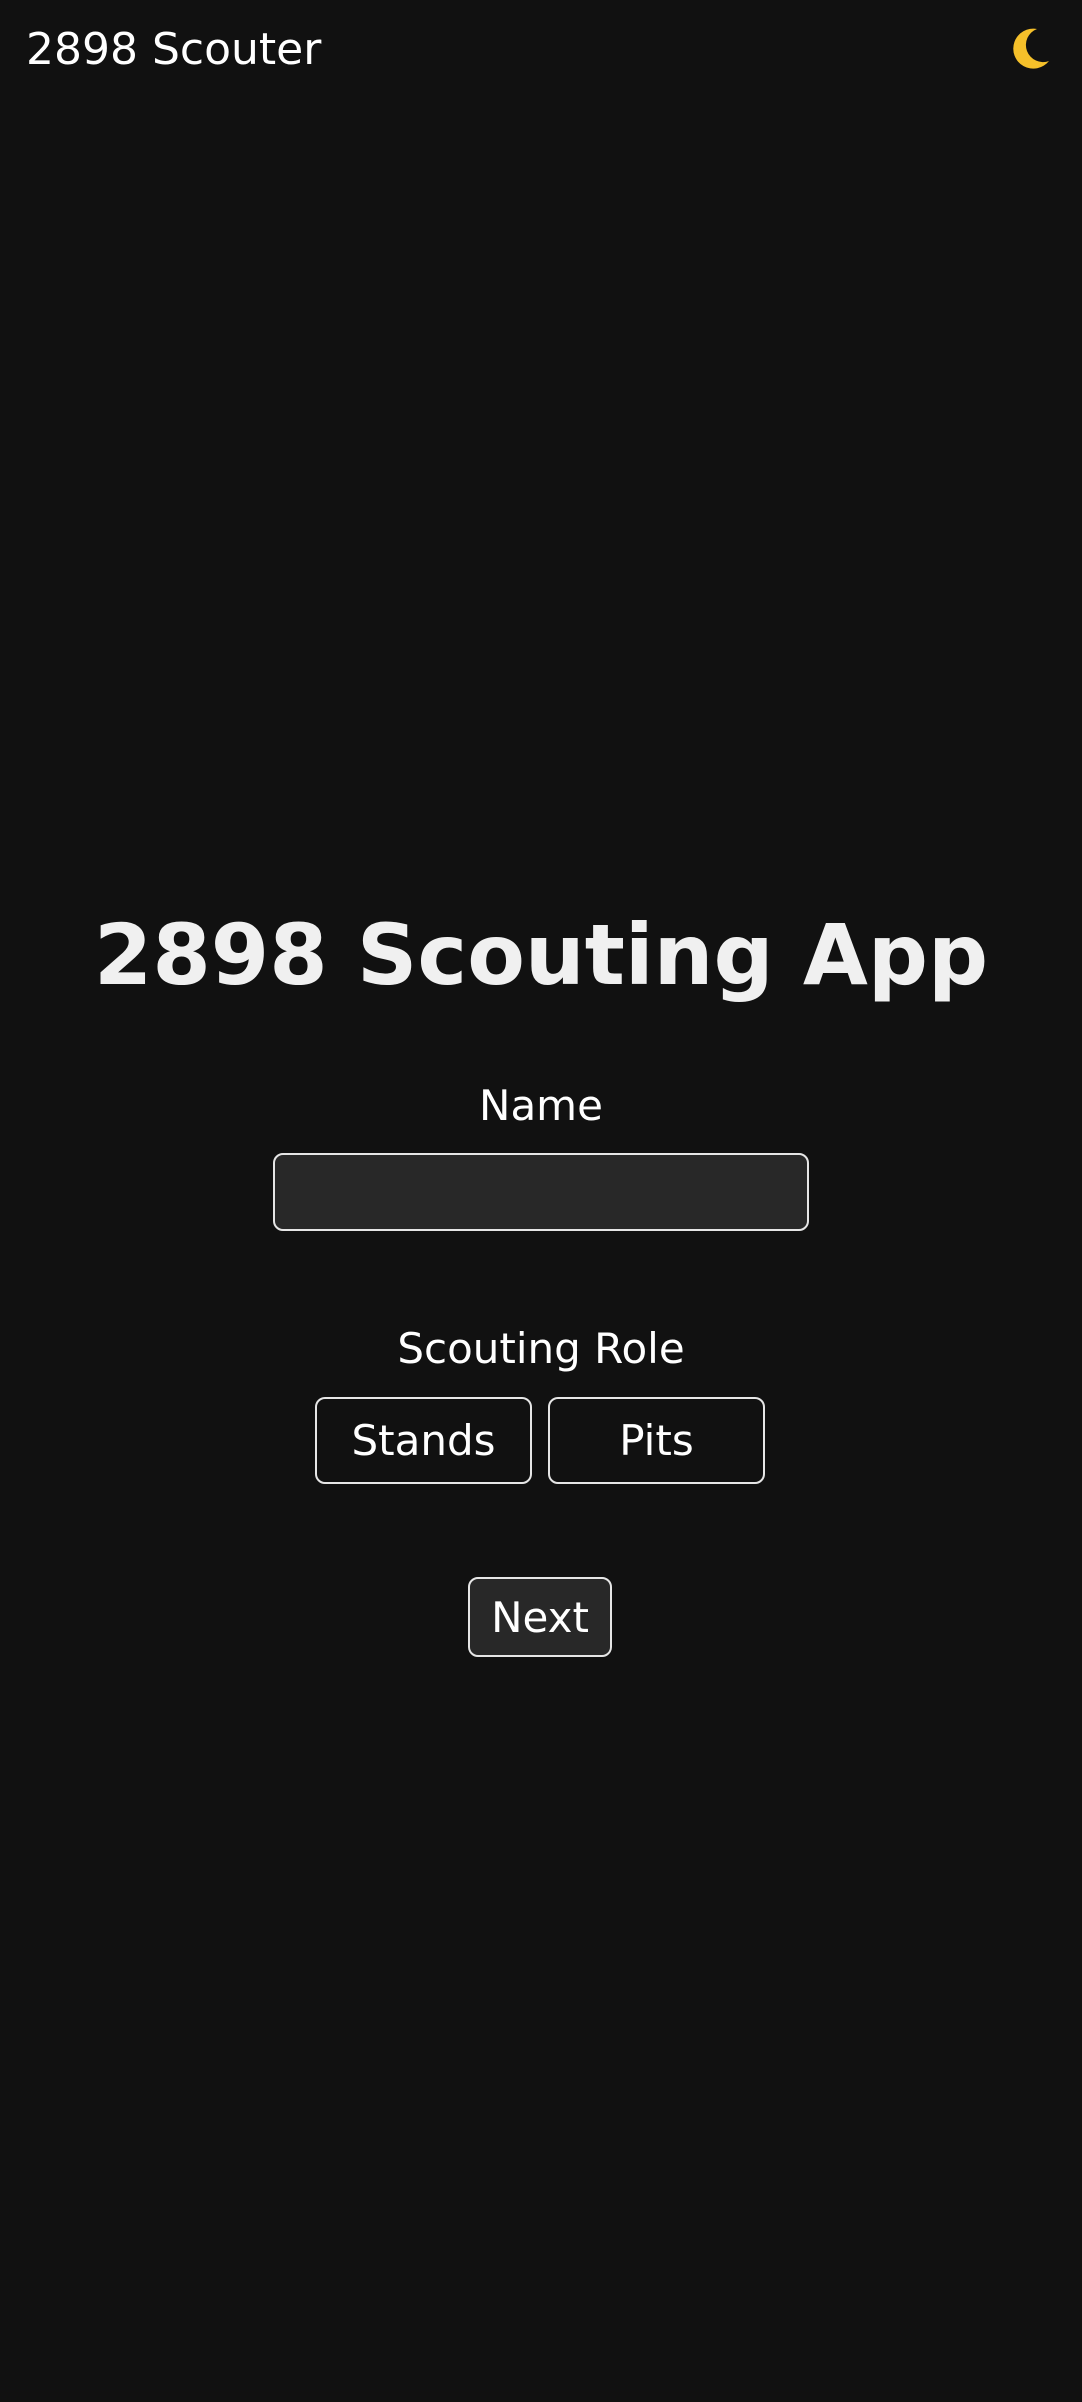 The height and width of the screenshot is (2402, 1082). What do you see at coordinates (423, 1440) in the screenshot?
I see `role-stands-button: Stands` at bounding box center [423, 1440].